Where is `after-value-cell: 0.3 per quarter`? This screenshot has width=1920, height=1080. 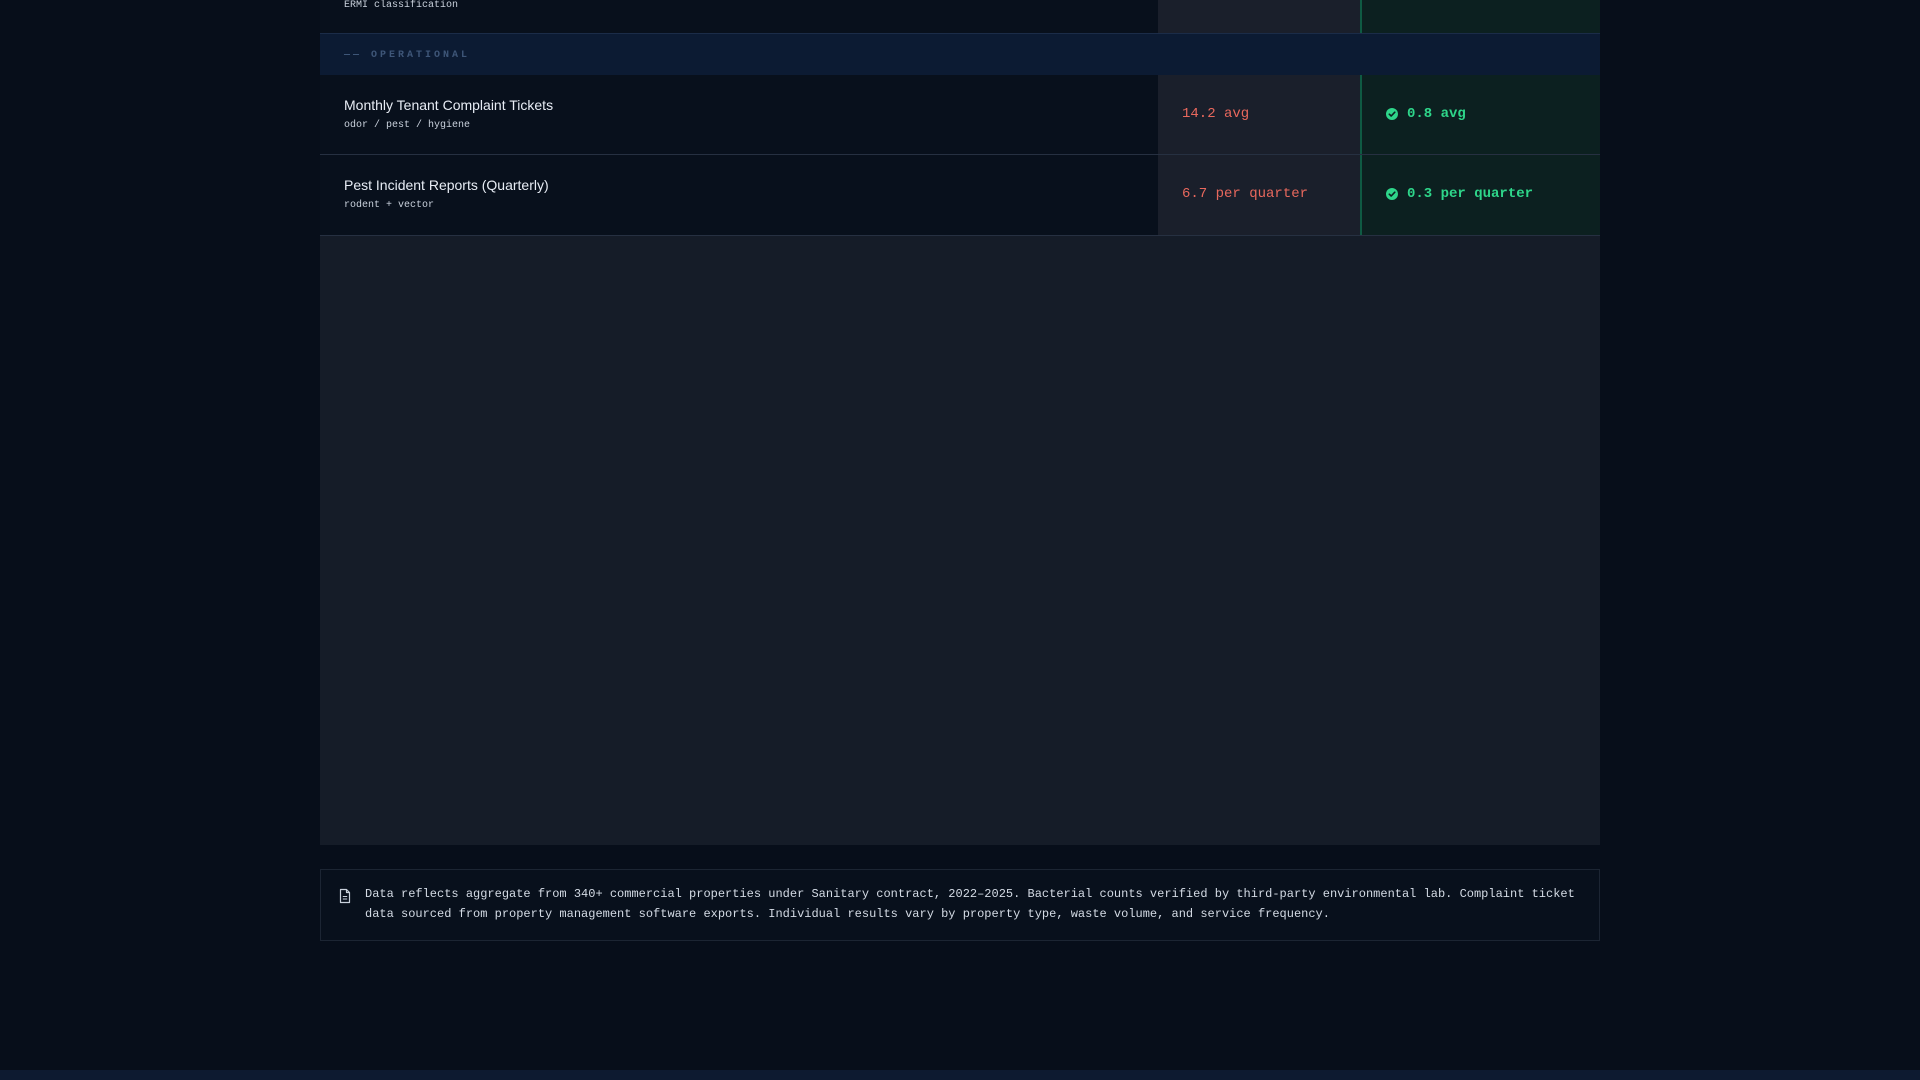
after-value-cell: 0.3 per quarter is located at coordinates (1480, 195).